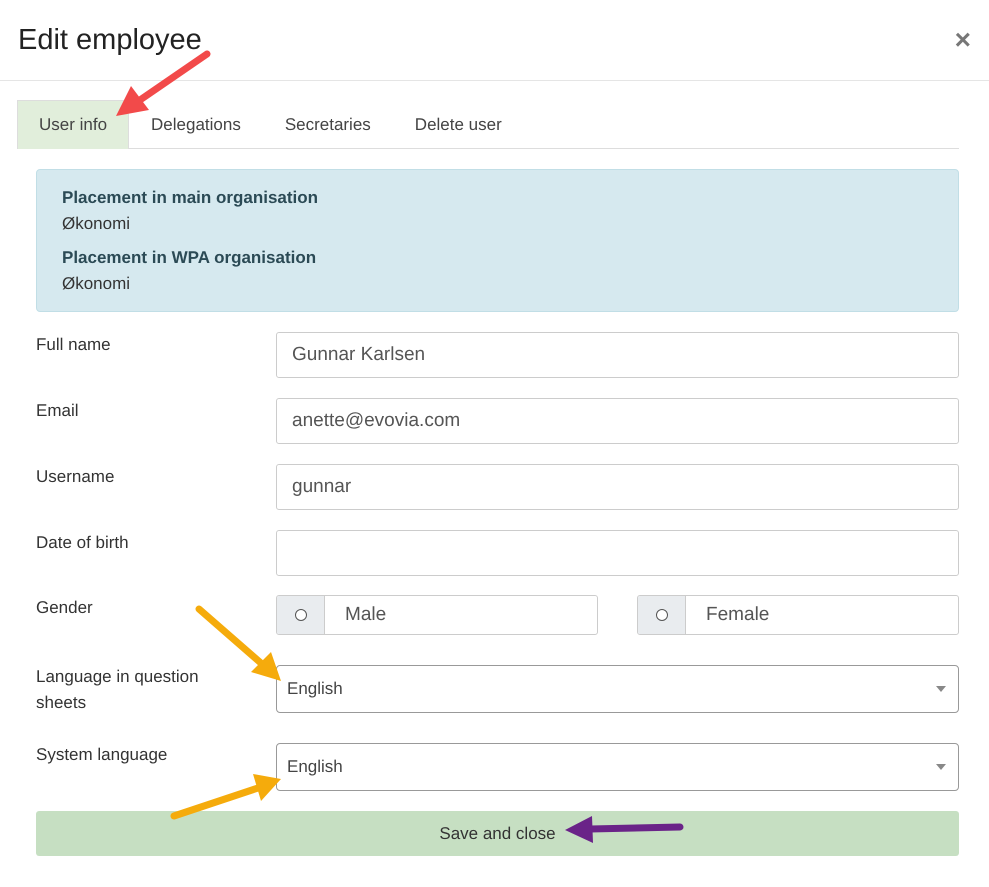 Image resolution: width=989 pixels, height=887 pixels. I want to click on dialog-title: Edit employee, so click(110, 40).